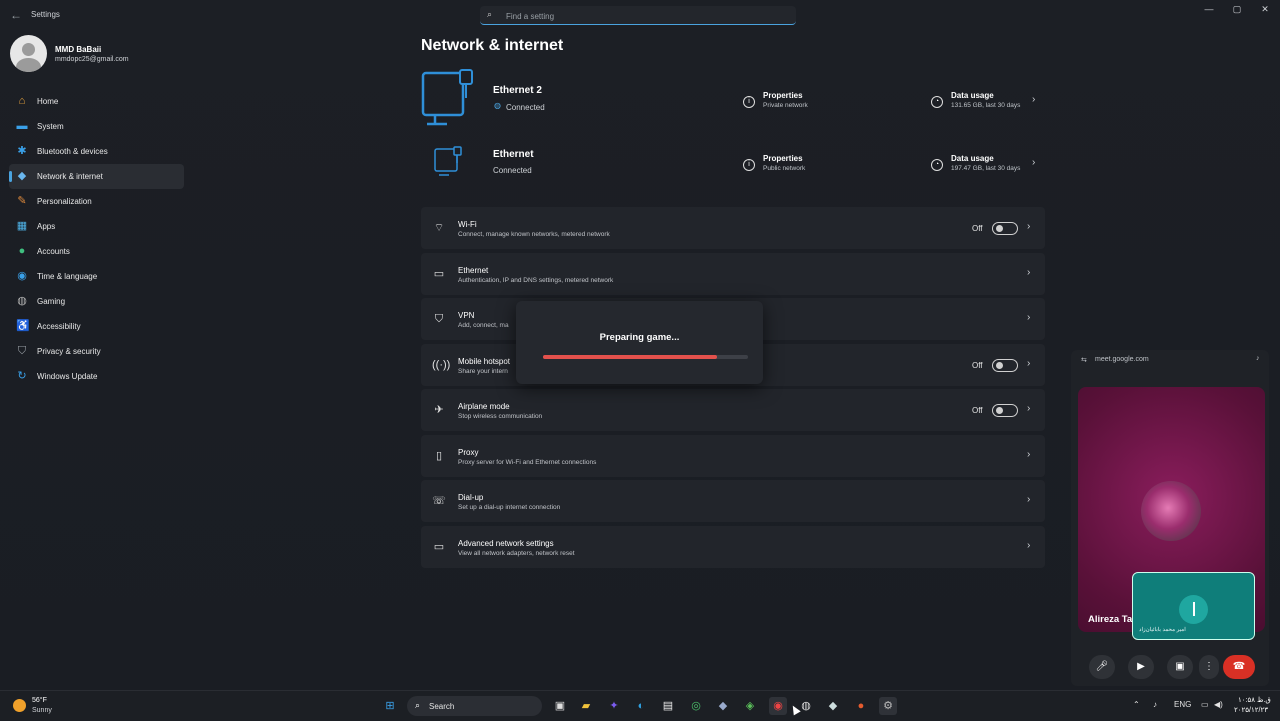 The width and height of the screenshot is (1280, 721). I want to click on minimize-button: —, so click(1209, 11).